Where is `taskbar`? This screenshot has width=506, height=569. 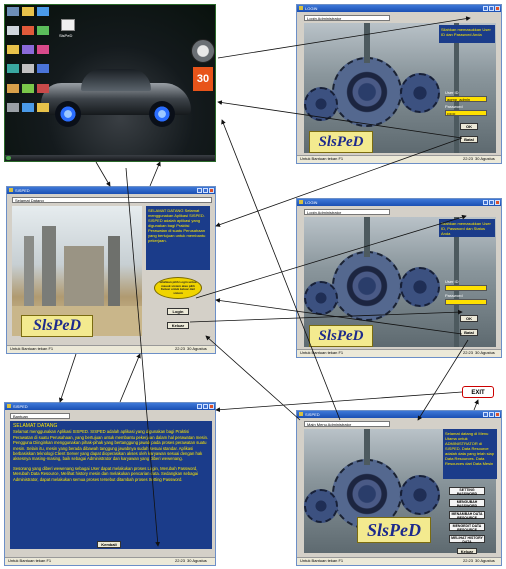 taskbar is located at coordinates (110, 158).